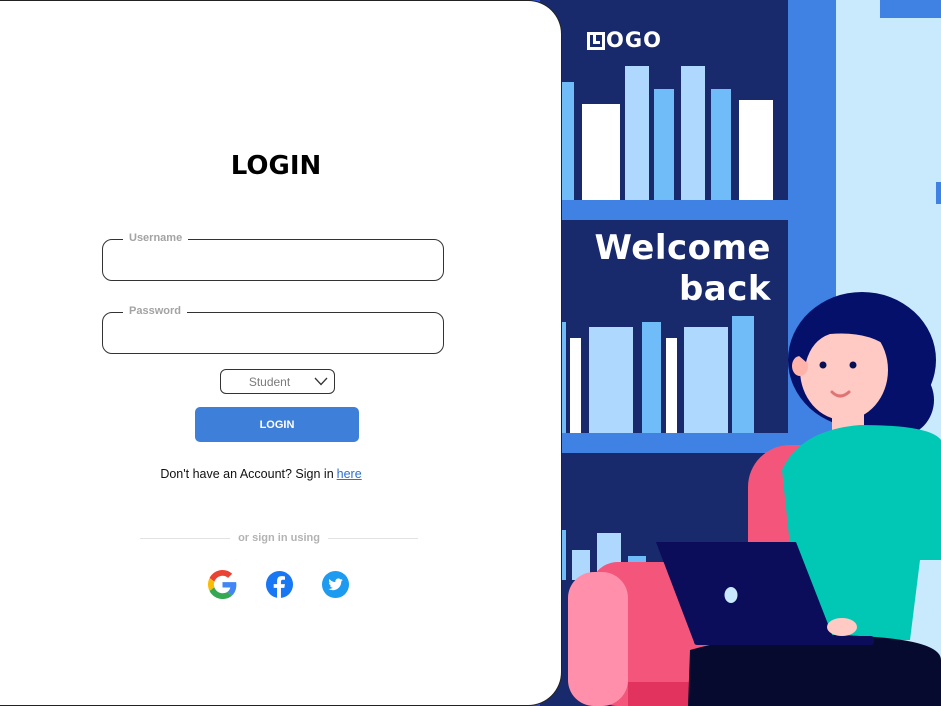 The width and height of the screenshot is (941, 706). Describe the element at coordinates (596, 40) in the screenshot. I see `logo-icon` at that location.